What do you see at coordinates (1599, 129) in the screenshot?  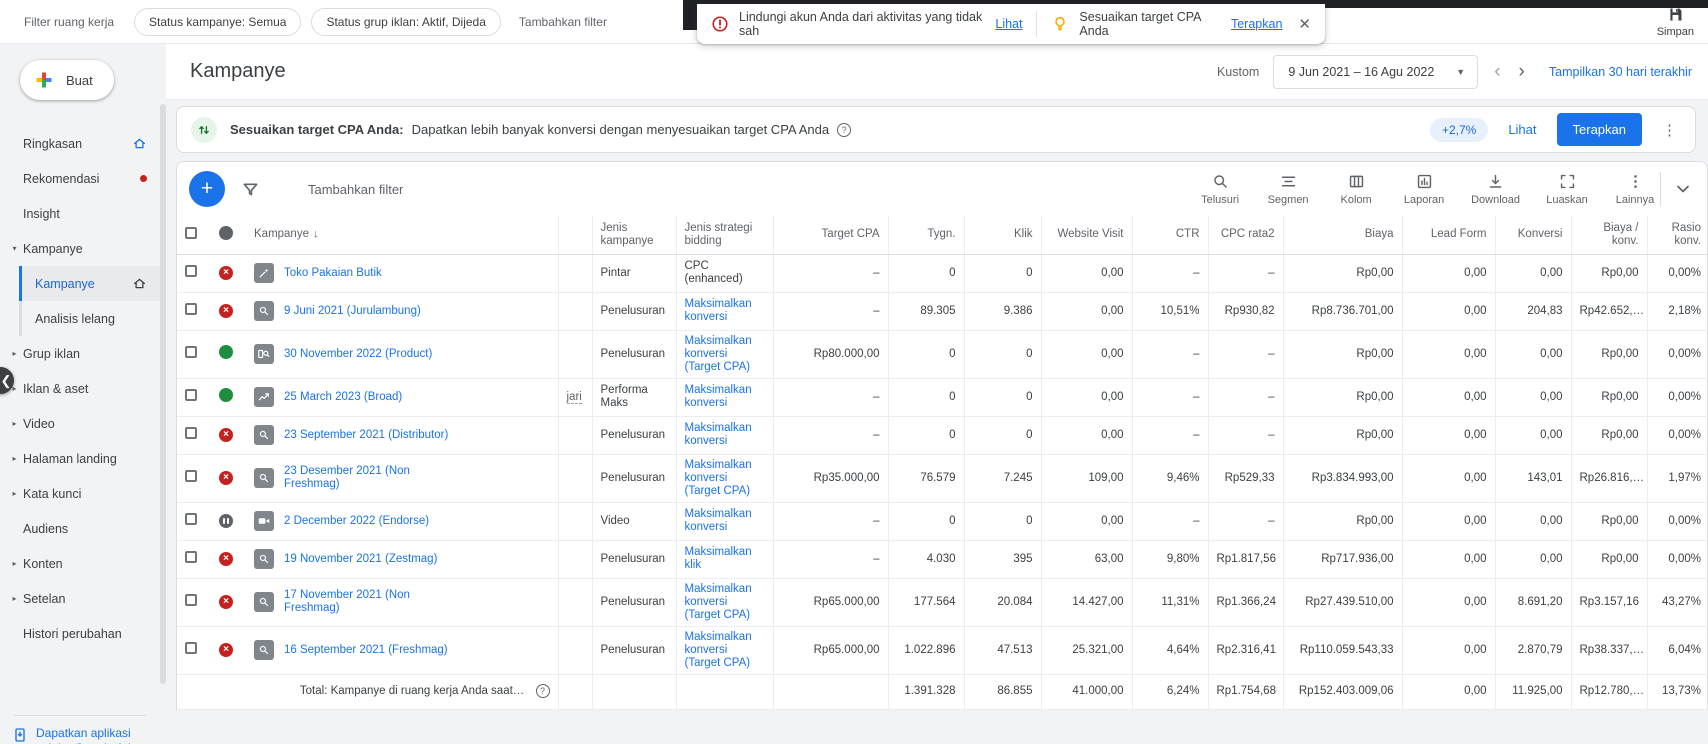 I see `apply-button: Terapkan` at bounding box center [1599, 129].